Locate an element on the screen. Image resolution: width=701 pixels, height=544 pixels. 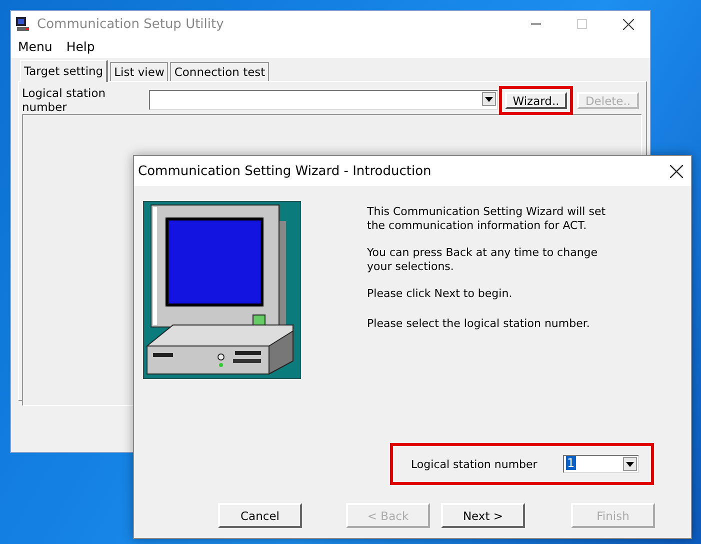
tab: Connection test is located at coordinates (220, 71).